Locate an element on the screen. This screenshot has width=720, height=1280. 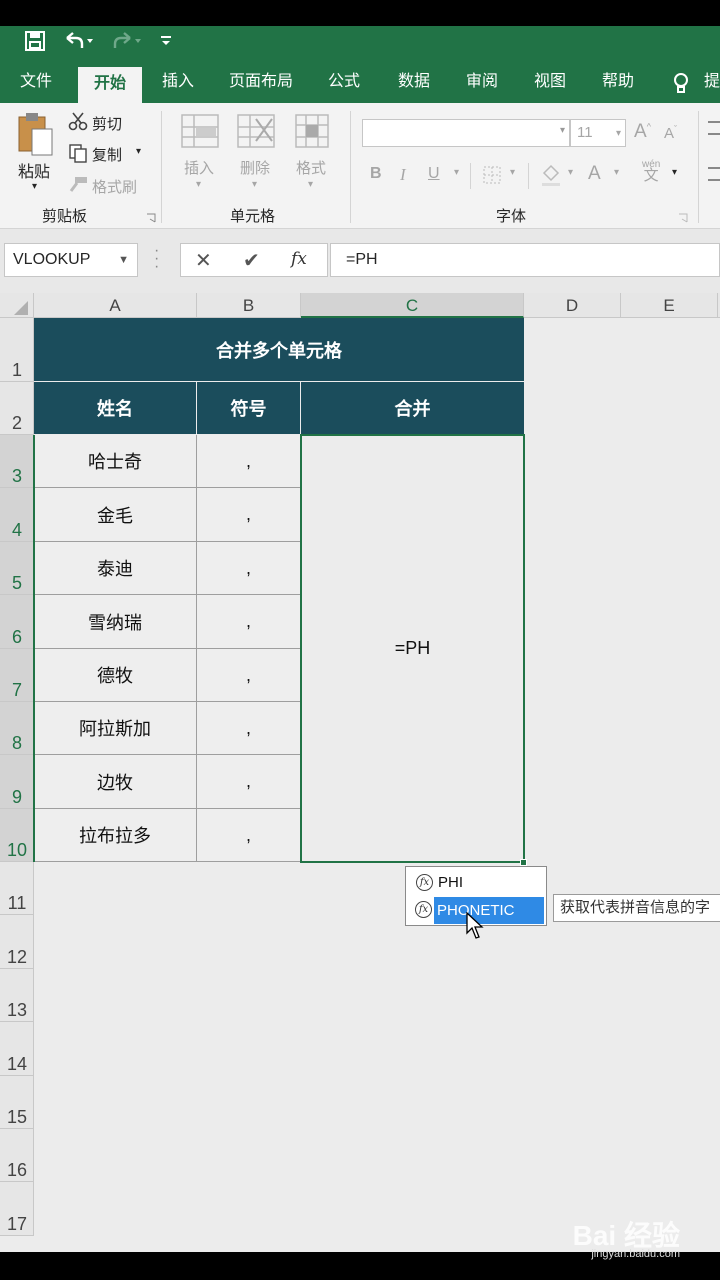
row-header-14: 14 is located at coordinates (17, 1049).